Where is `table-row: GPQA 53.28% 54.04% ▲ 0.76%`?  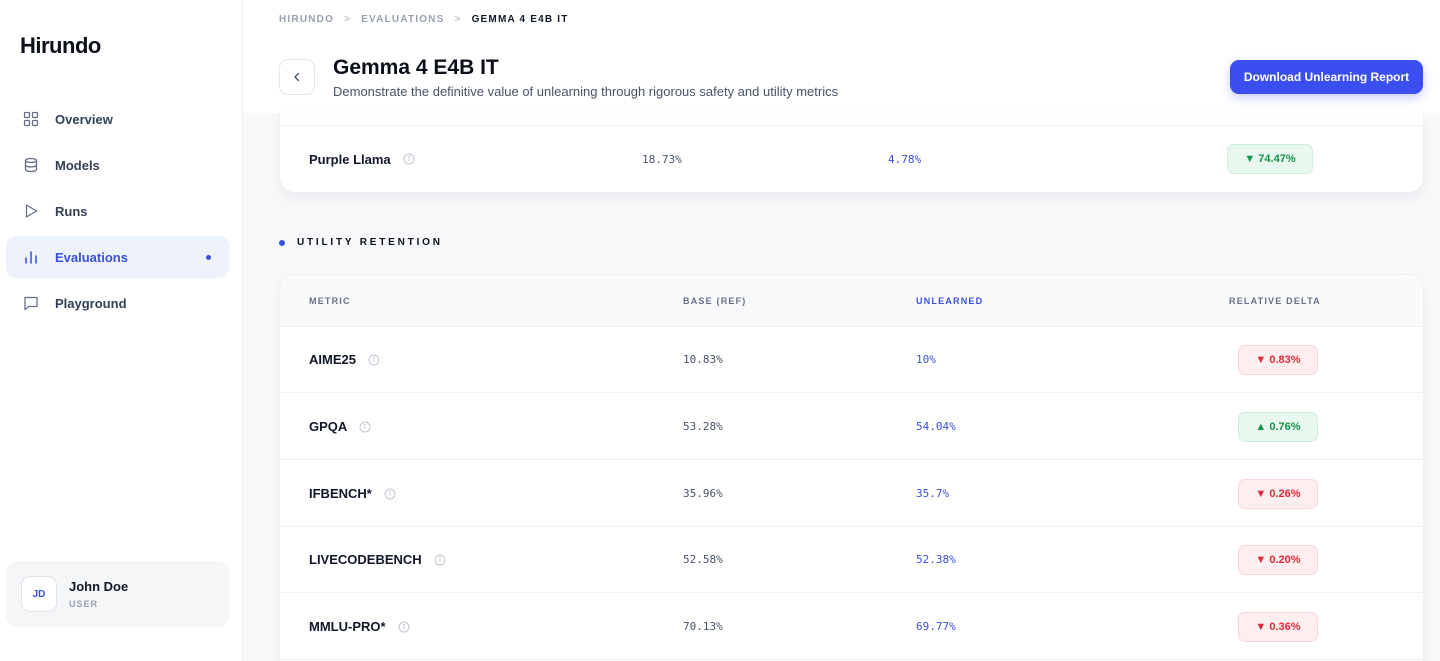
table-row: GPQA 53.28% 54.04% ▲ 0.76% is located at coordinates (851, 427).